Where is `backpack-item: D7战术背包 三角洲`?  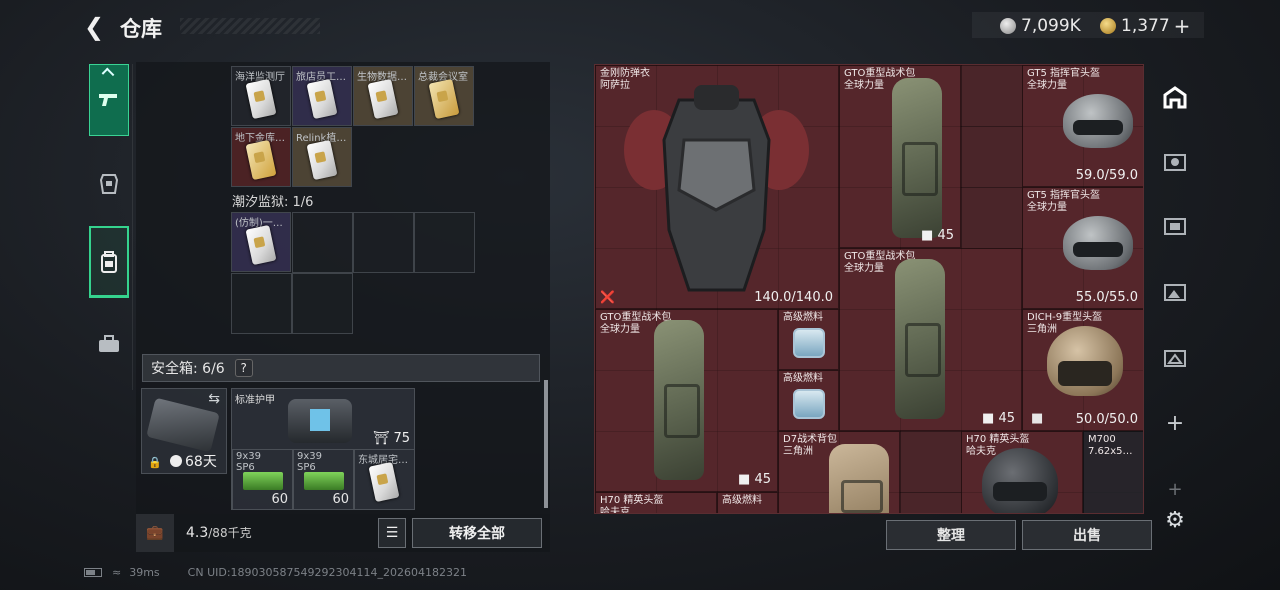 backpack-item: D7战术背包 三角洲 is located at coordinates (839, 472).